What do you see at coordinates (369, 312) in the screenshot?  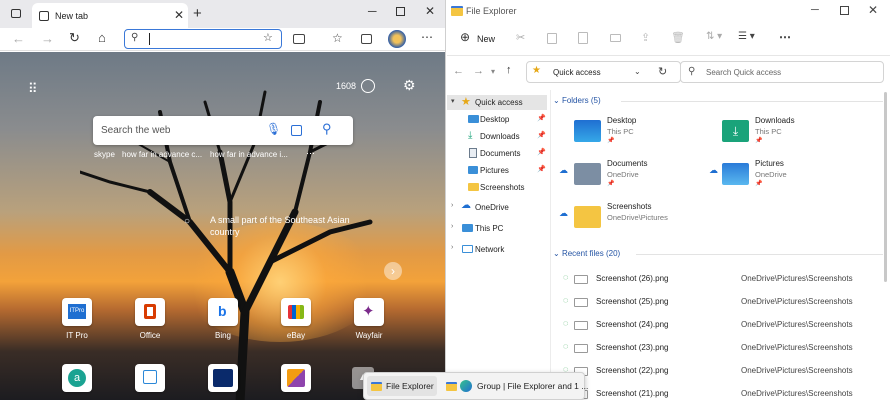 I see `tile-wayfair: ✦` at bounding box center [369, 312].